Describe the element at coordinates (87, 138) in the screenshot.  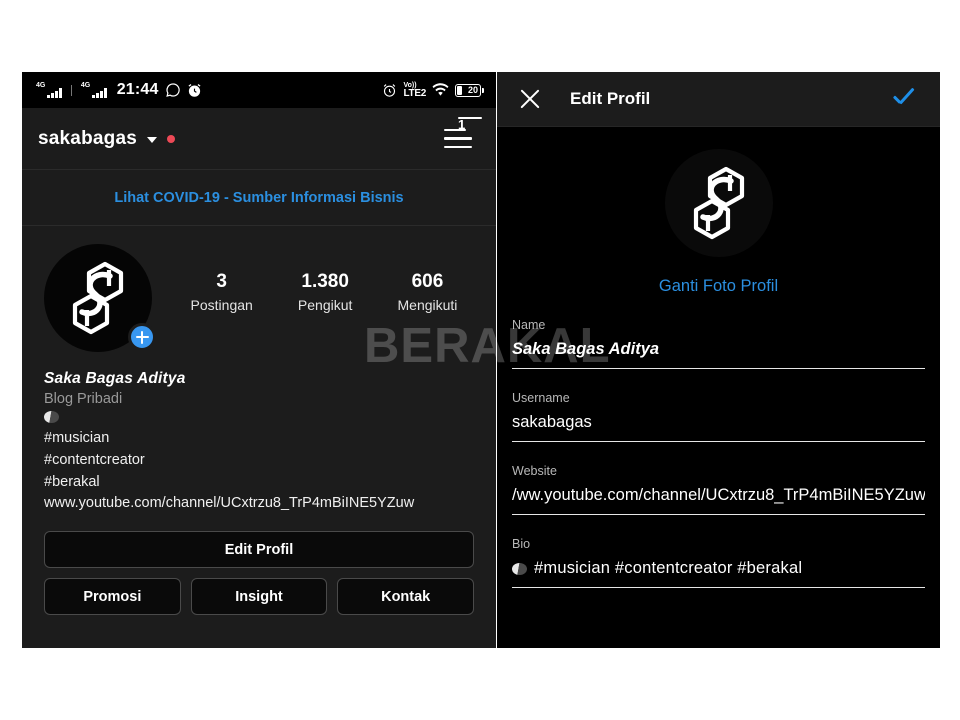
I see `header-username: sakabagas` at that location.